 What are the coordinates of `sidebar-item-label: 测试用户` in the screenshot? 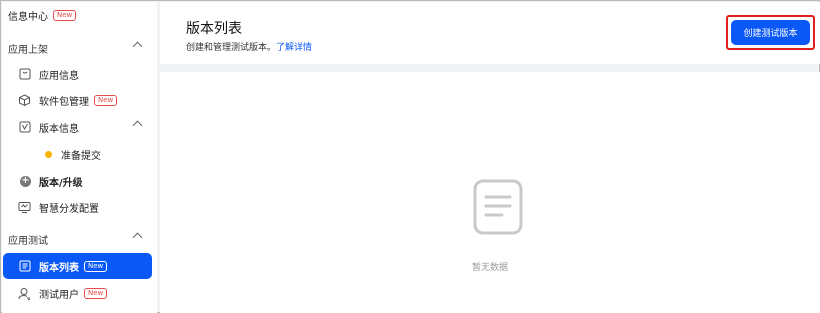 It's located at (59, 295).